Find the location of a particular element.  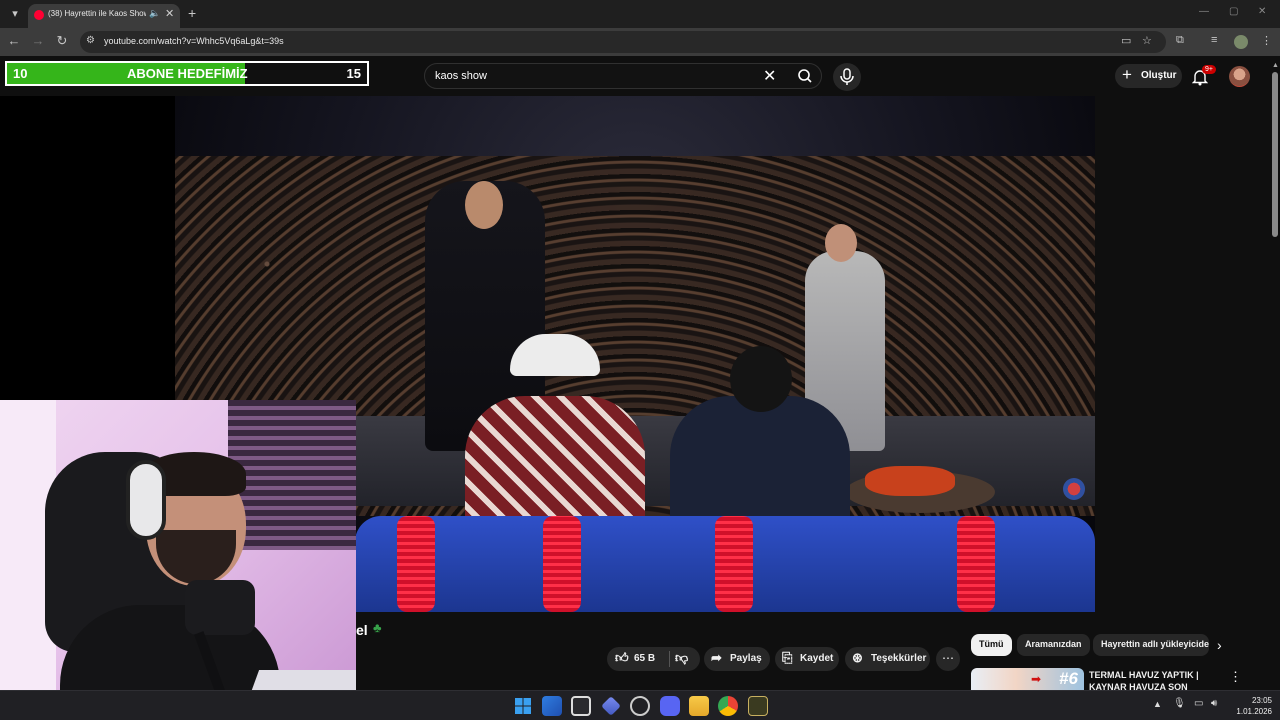

site-info-icon: ⚙ is located at coordinates (90, 40).